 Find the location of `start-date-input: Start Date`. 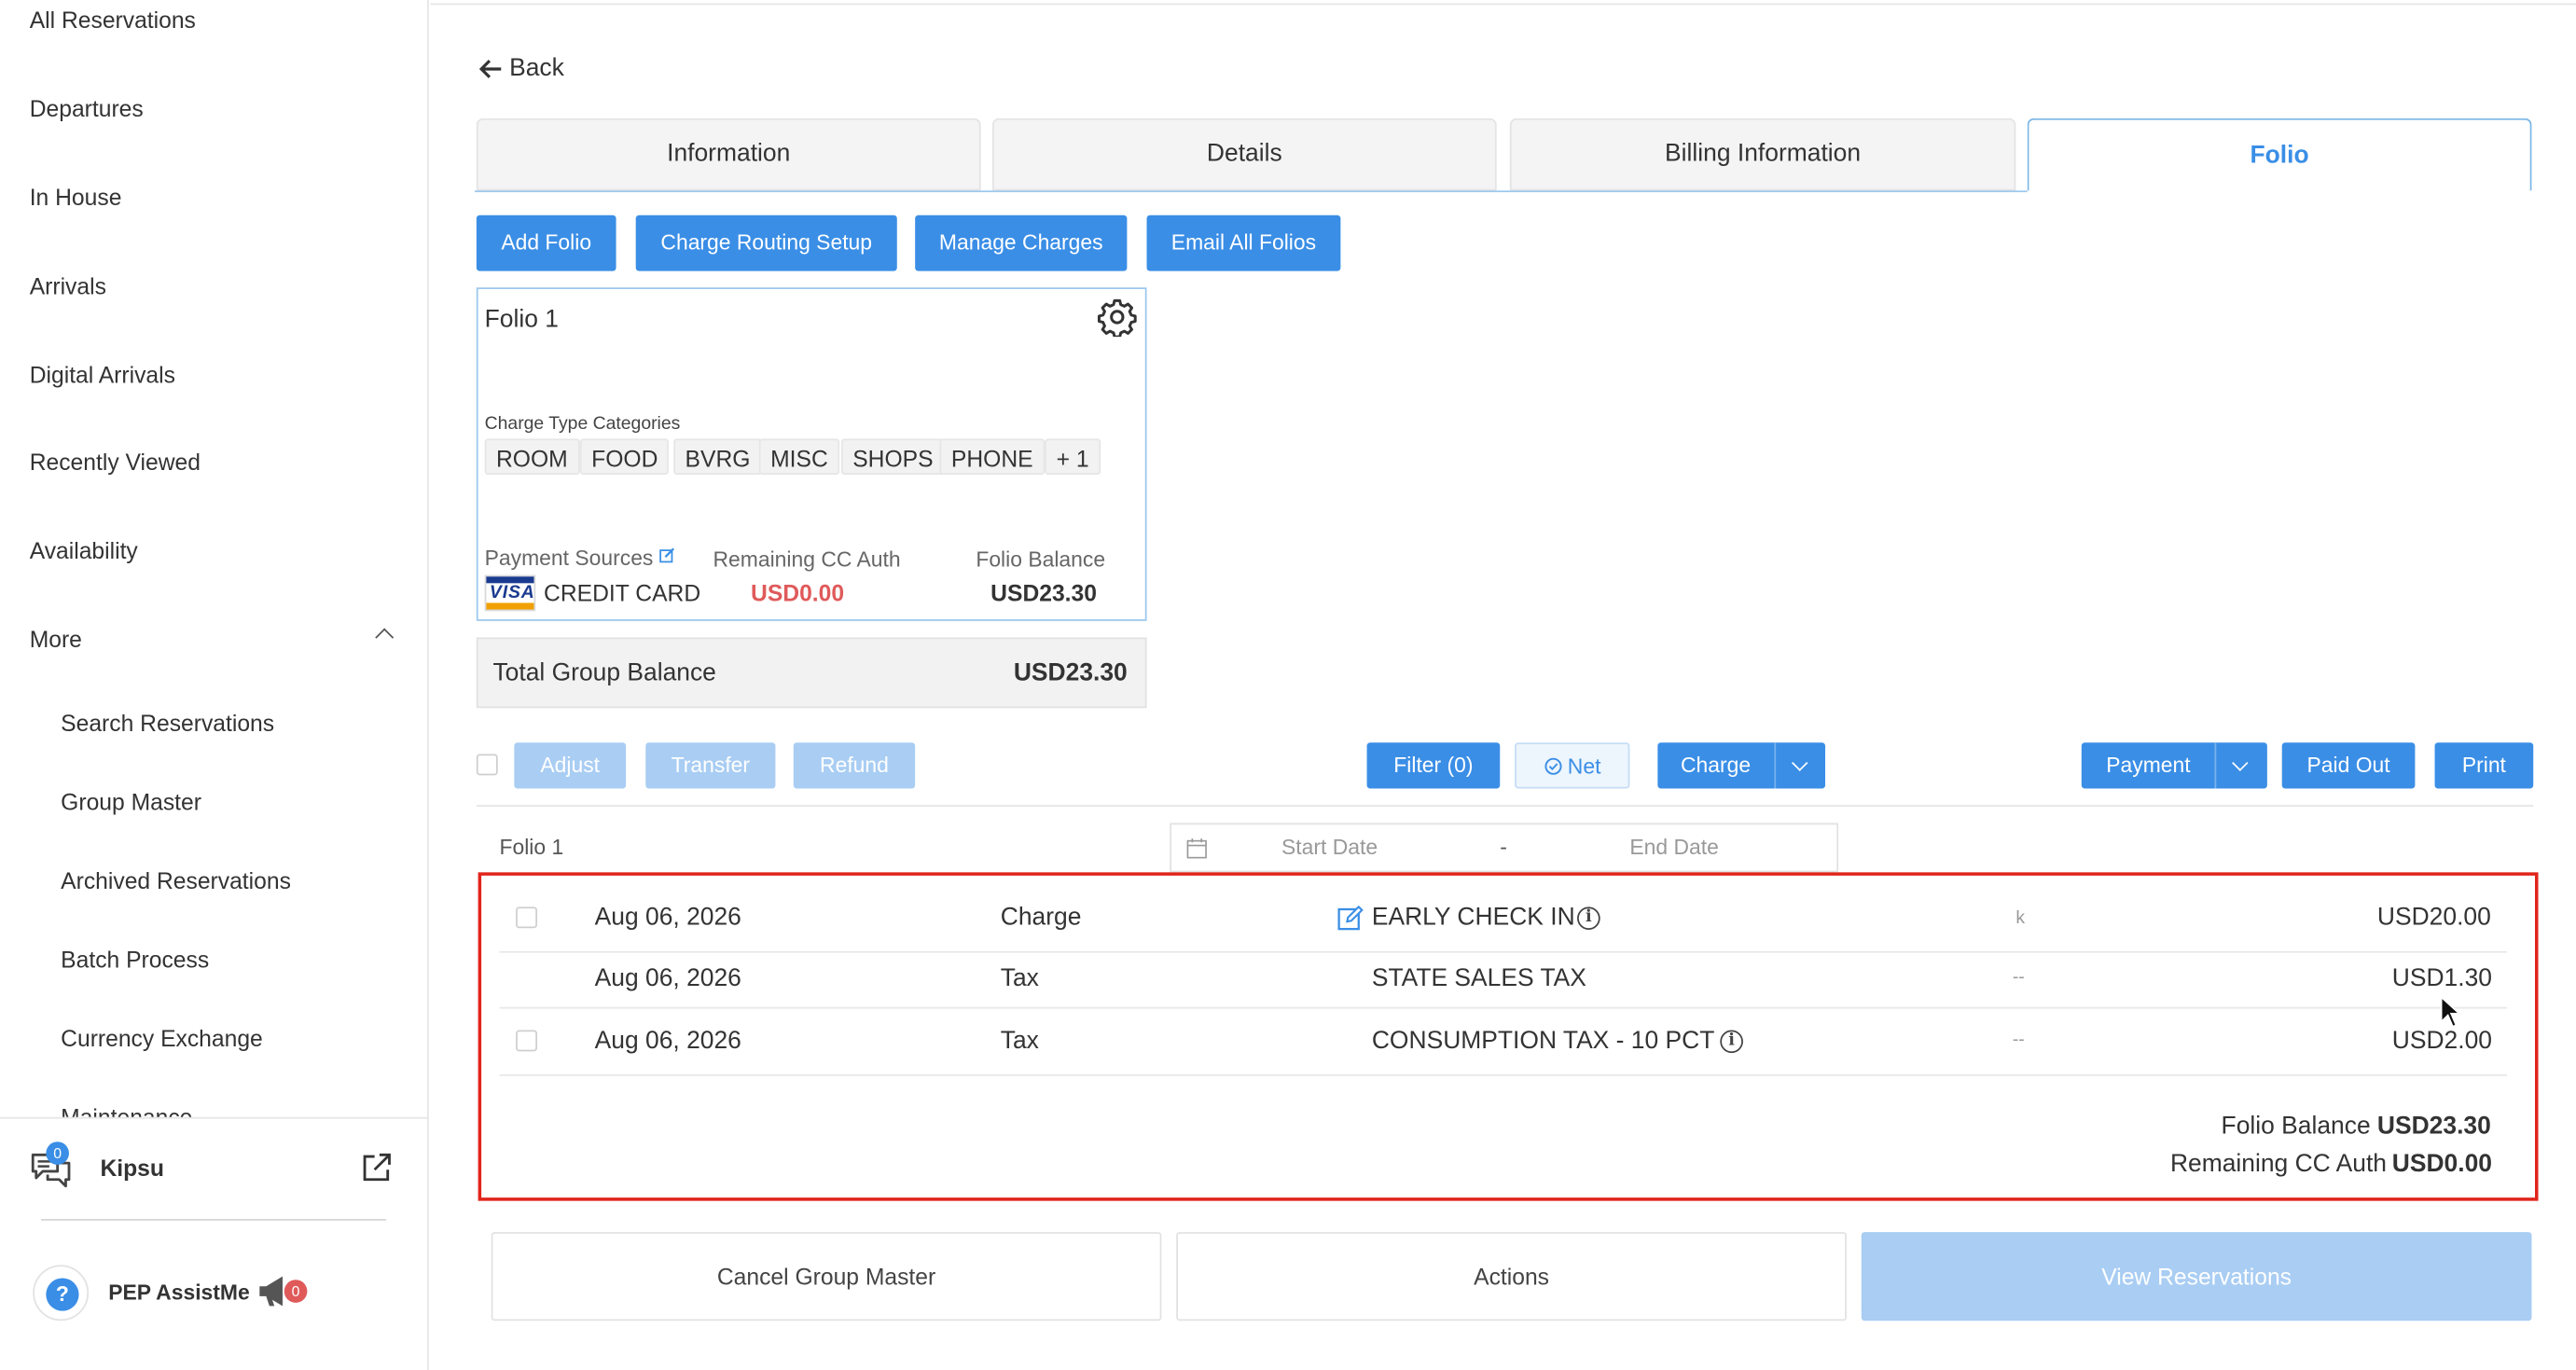

start-date-input: Start Date is located at coordinates (1329, 847).